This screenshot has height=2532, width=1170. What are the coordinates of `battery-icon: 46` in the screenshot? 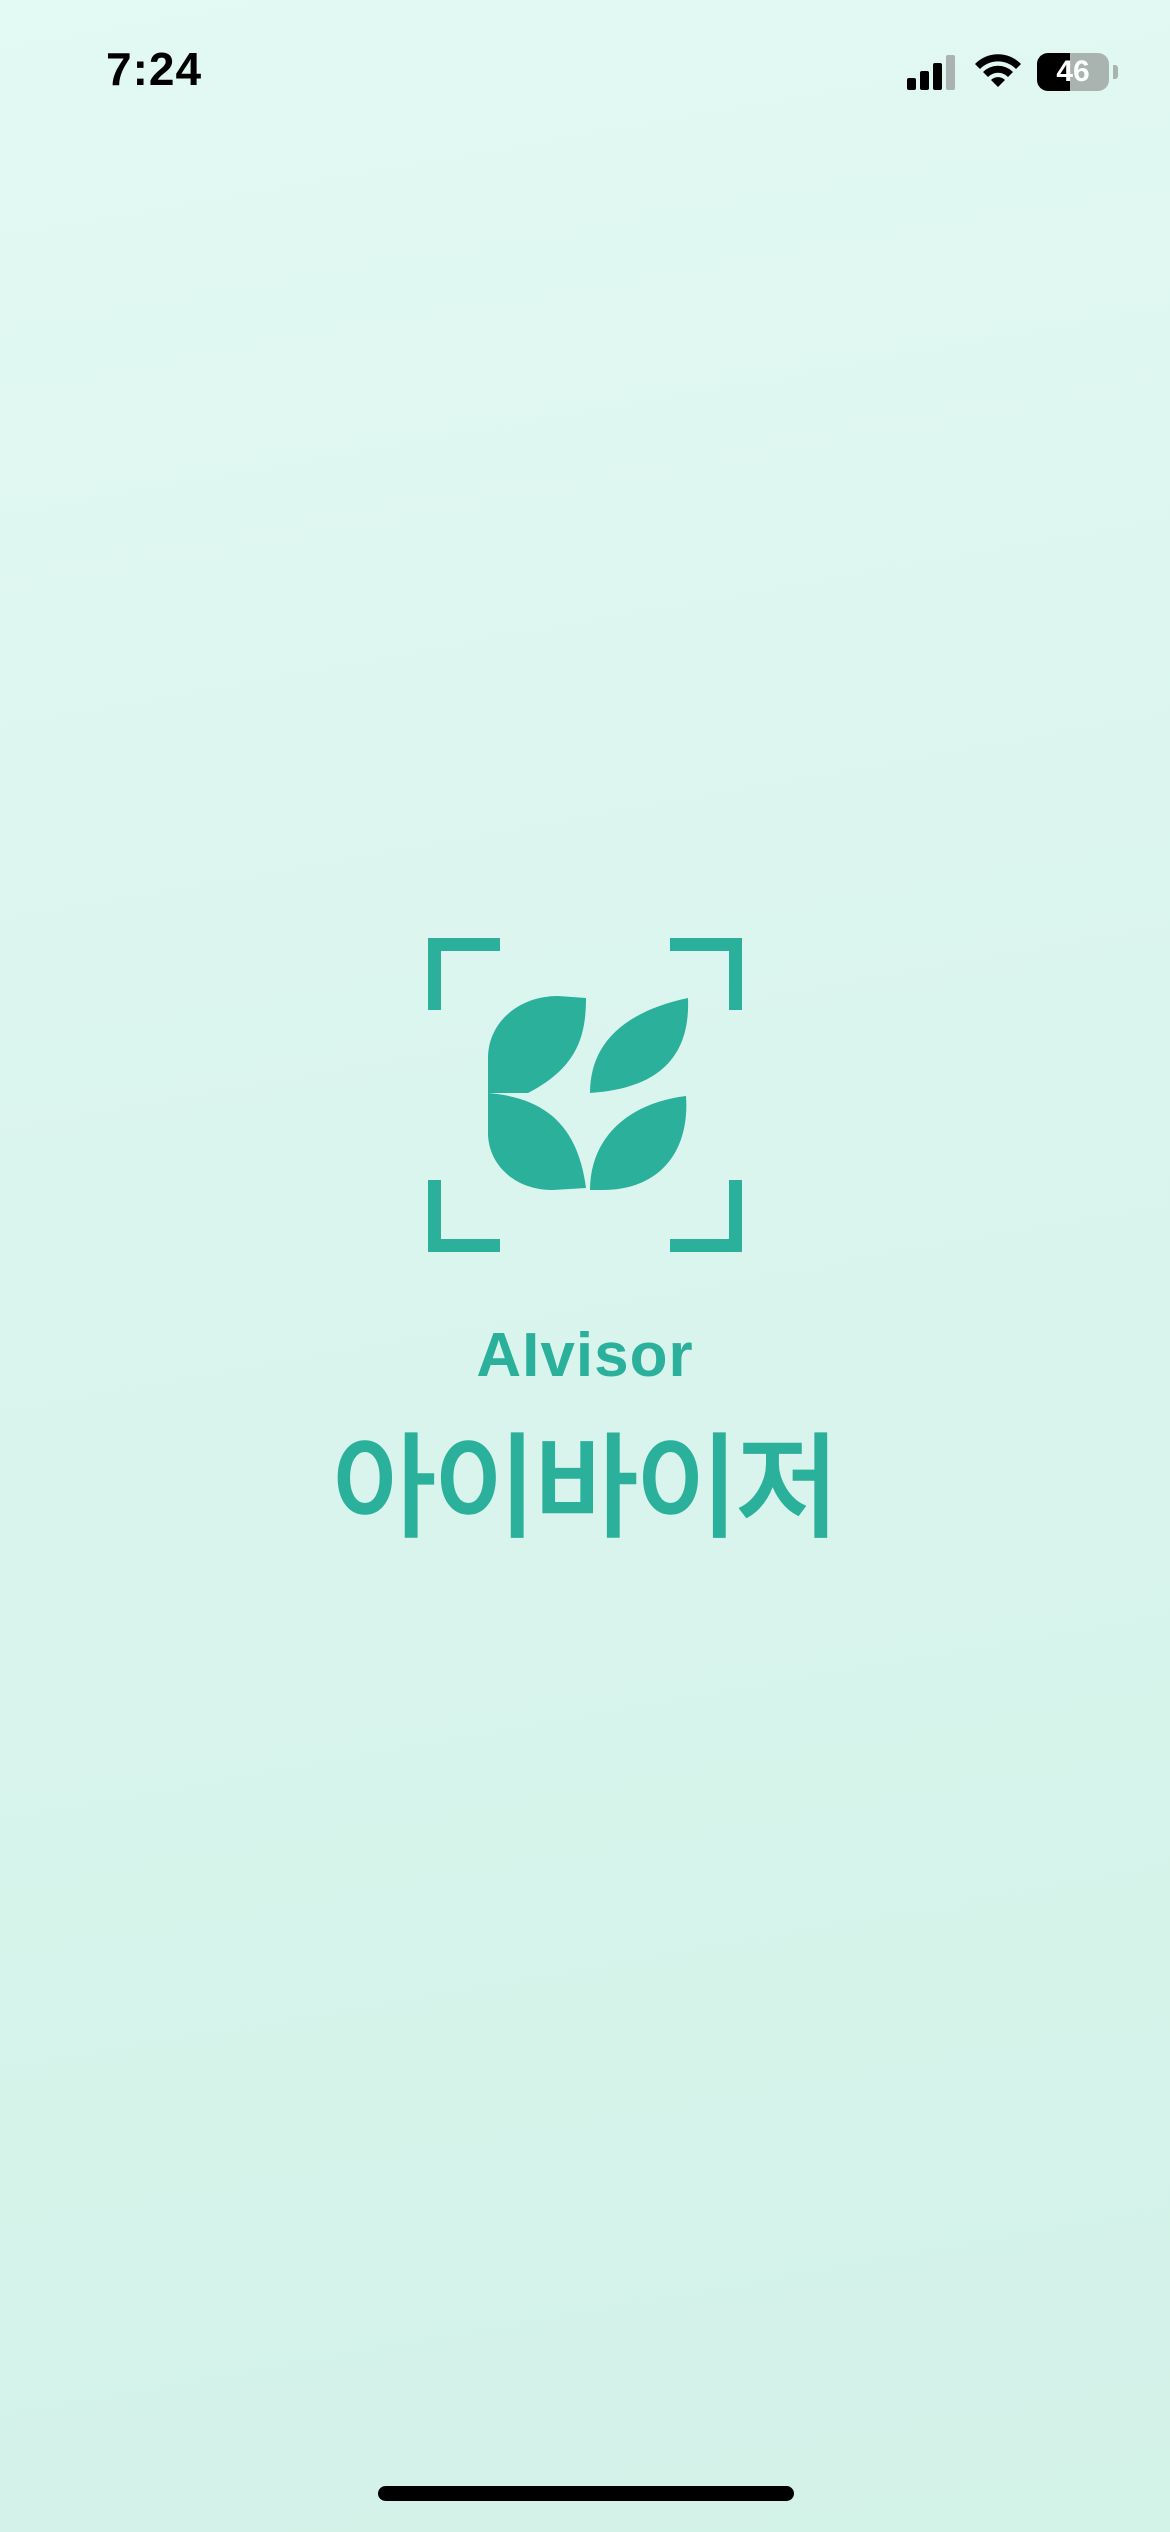 It's located at (1073, 72).